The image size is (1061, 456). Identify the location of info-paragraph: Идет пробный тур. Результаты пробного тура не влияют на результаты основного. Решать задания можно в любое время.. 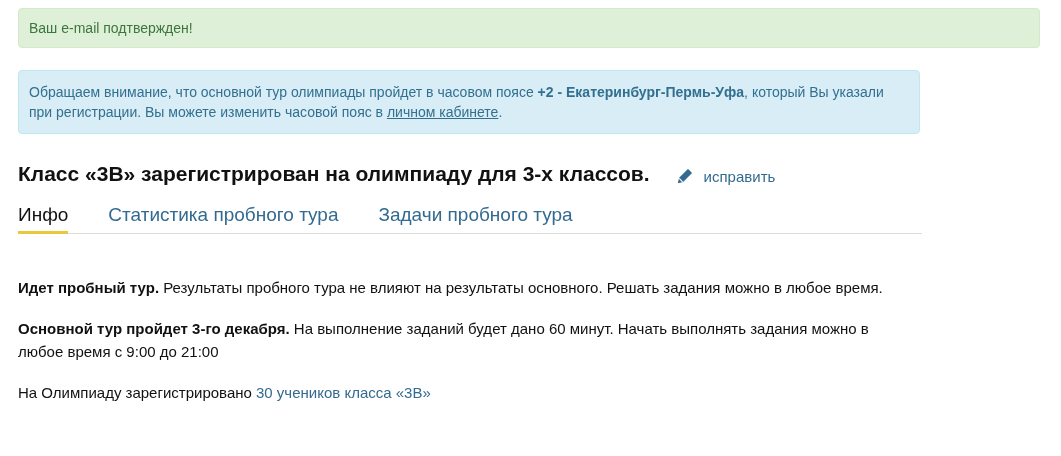
(451, 288).